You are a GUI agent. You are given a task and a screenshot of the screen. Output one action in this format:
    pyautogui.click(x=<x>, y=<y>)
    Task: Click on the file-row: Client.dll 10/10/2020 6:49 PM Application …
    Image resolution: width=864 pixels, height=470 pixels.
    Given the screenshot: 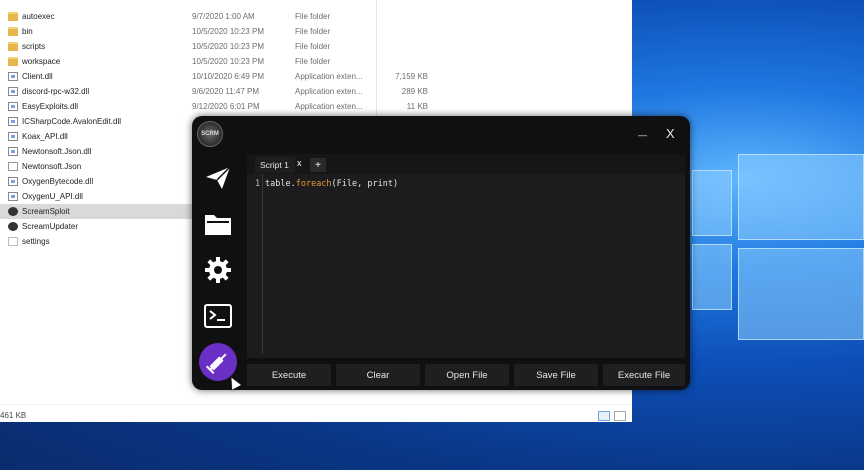 What is the action you would take?
    pyautogui.click(x=316, y=76)
    